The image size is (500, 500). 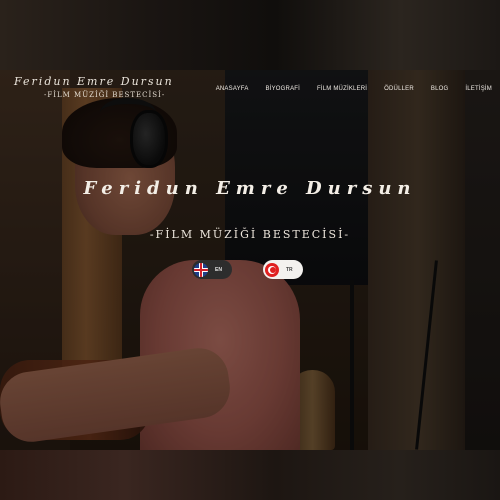 I want to click on top-blur-band, so click(x=250, y=35).